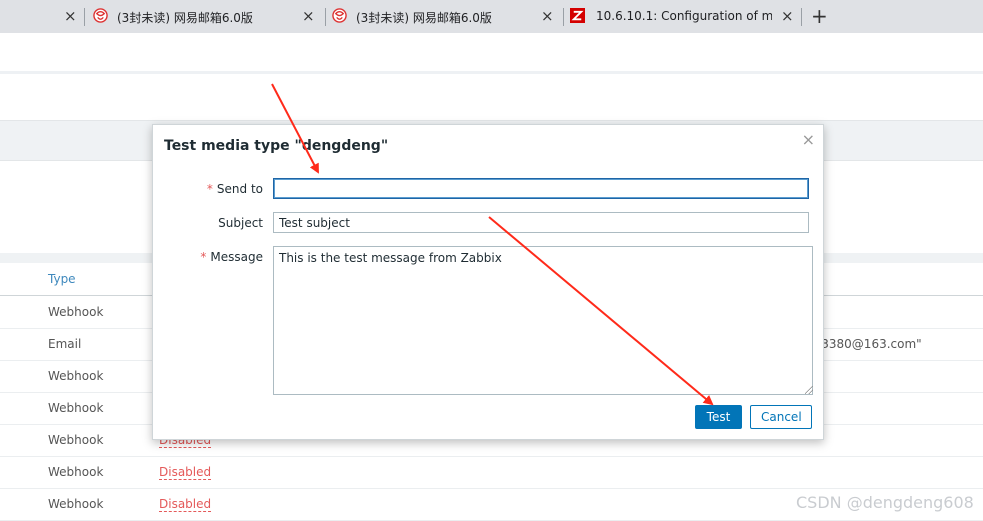  Describe the element at coordinates (236, 257) in the screenshot. I see `message-label-text: Message` at that location.